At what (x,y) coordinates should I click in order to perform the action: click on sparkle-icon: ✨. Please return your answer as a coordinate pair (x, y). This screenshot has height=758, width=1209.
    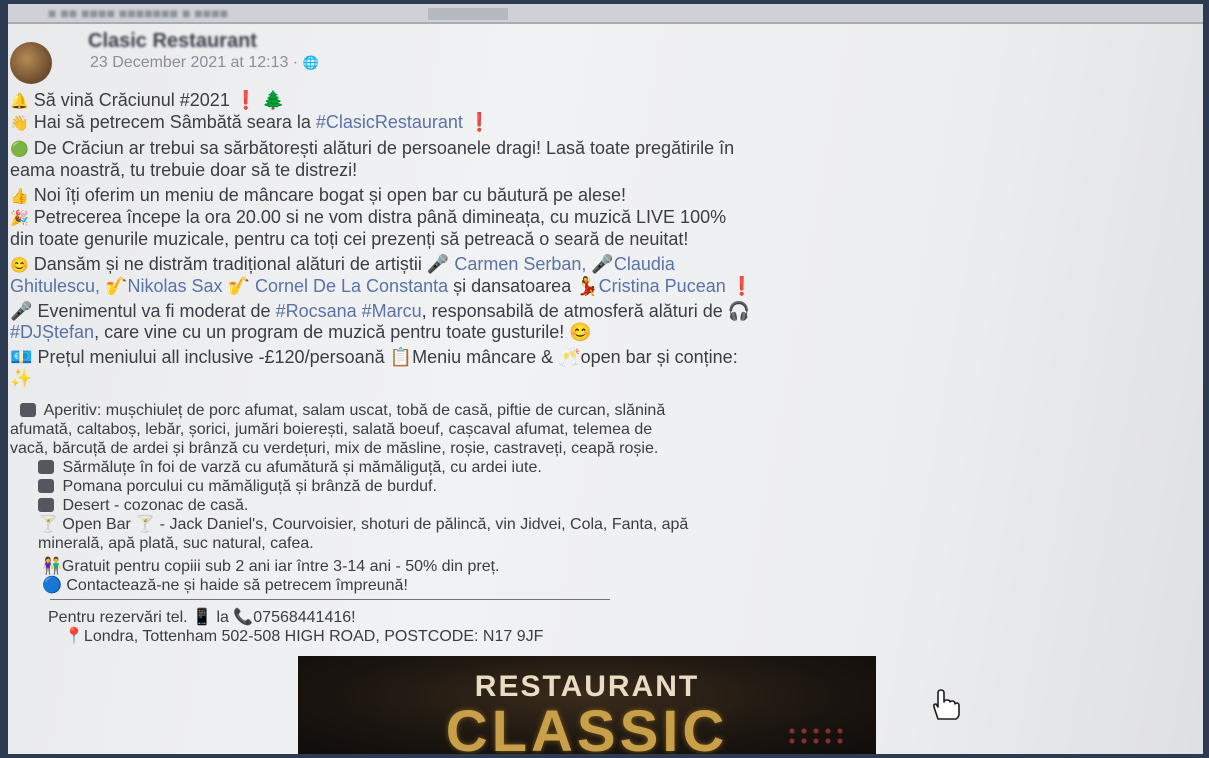
    Looking at the image, I should click on (21, 378).